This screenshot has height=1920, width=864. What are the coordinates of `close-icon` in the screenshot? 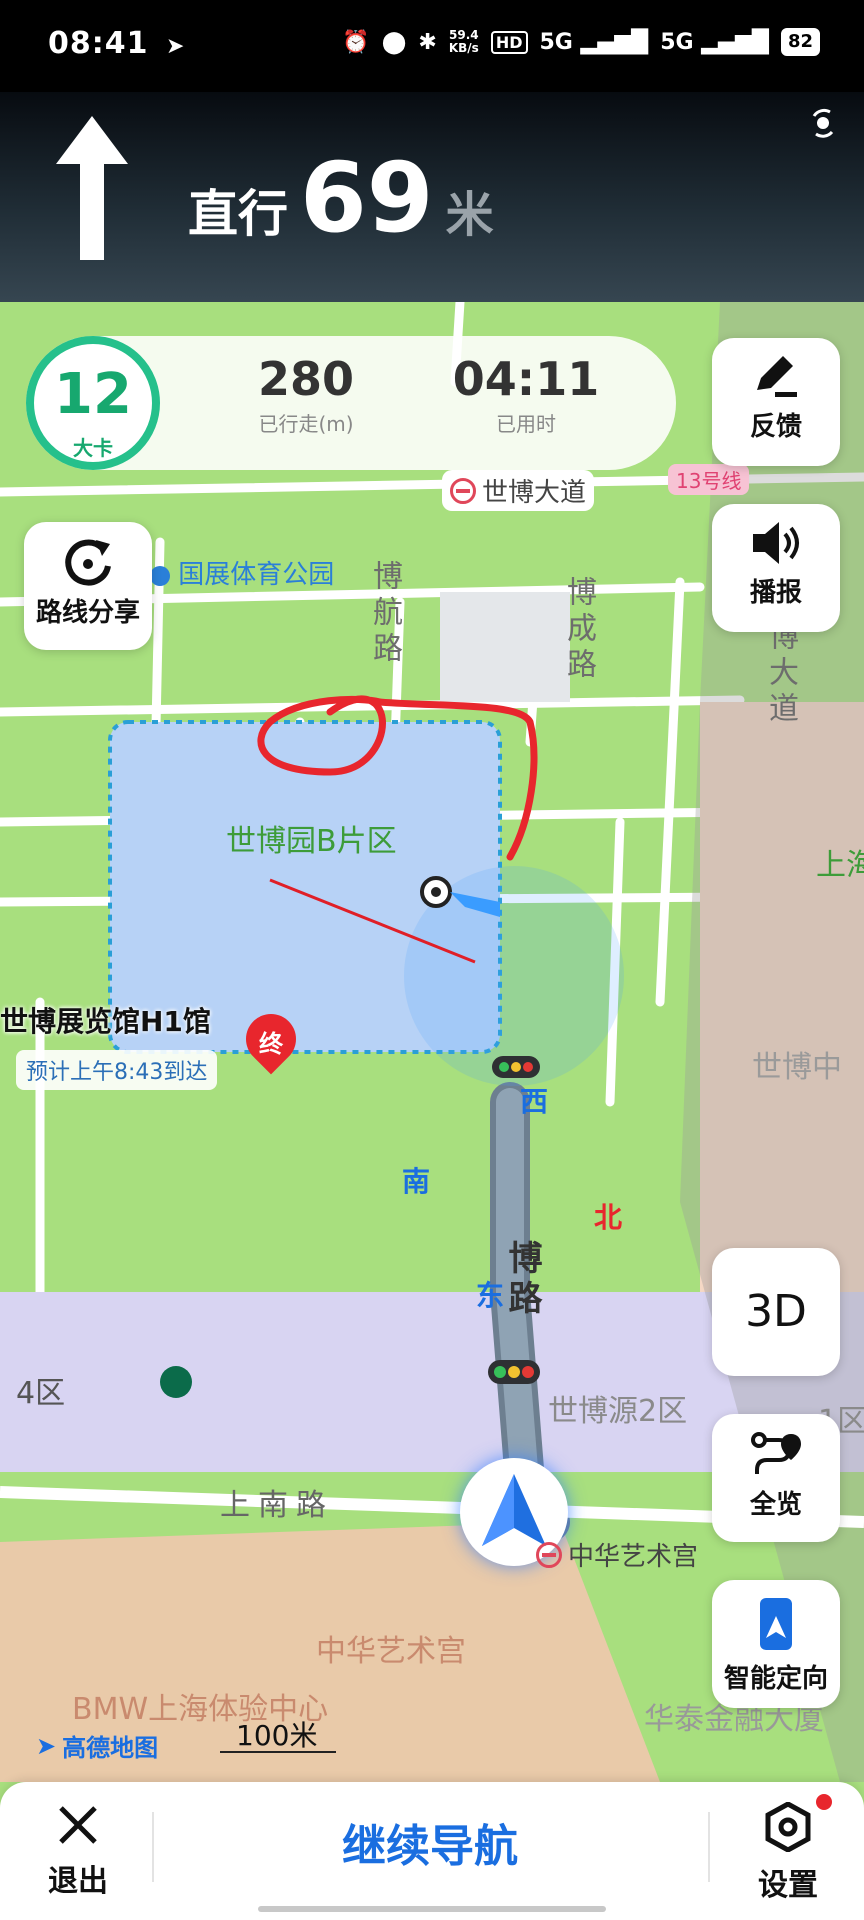 It's located at (78, 1825).